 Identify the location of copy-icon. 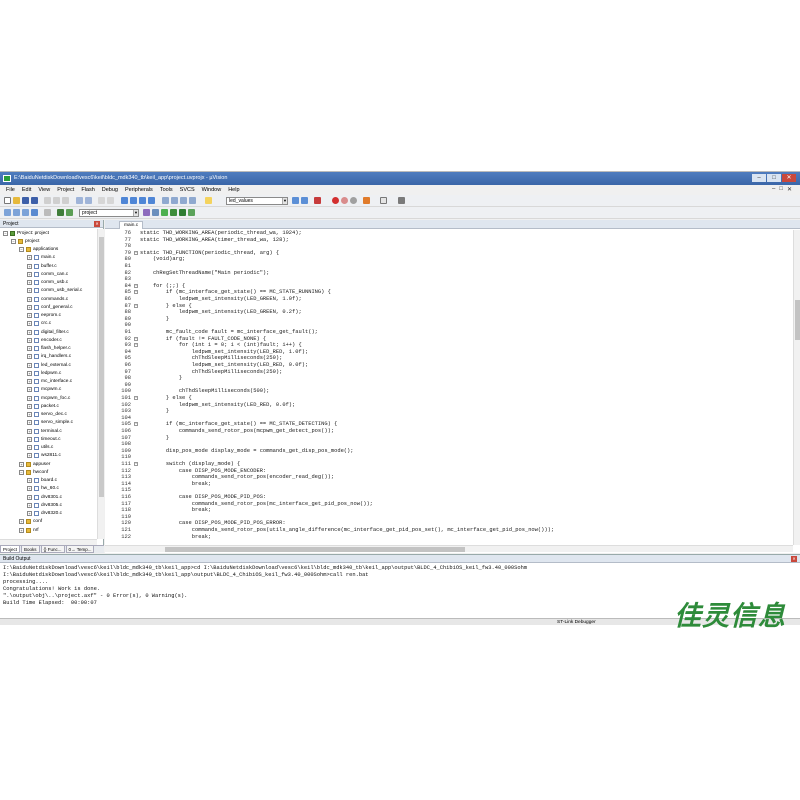
(56, 200).